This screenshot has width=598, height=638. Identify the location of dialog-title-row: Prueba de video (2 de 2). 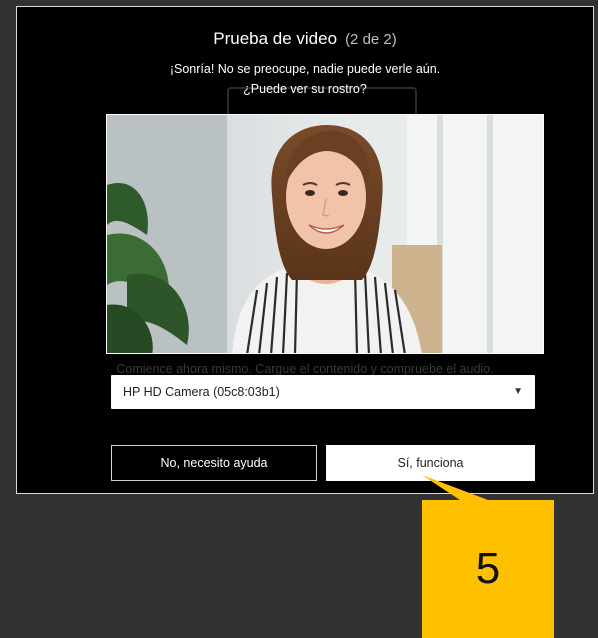
(305, 39).